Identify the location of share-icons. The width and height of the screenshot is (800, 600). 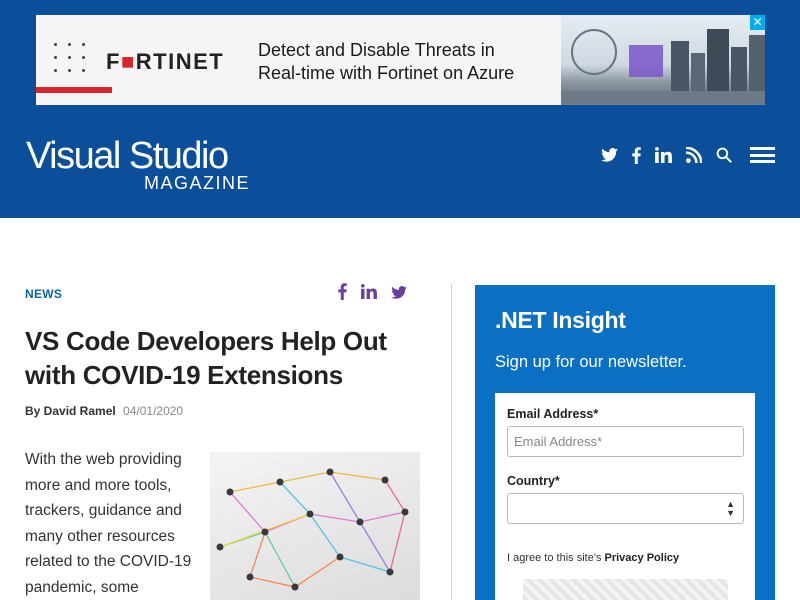
(379, 294).